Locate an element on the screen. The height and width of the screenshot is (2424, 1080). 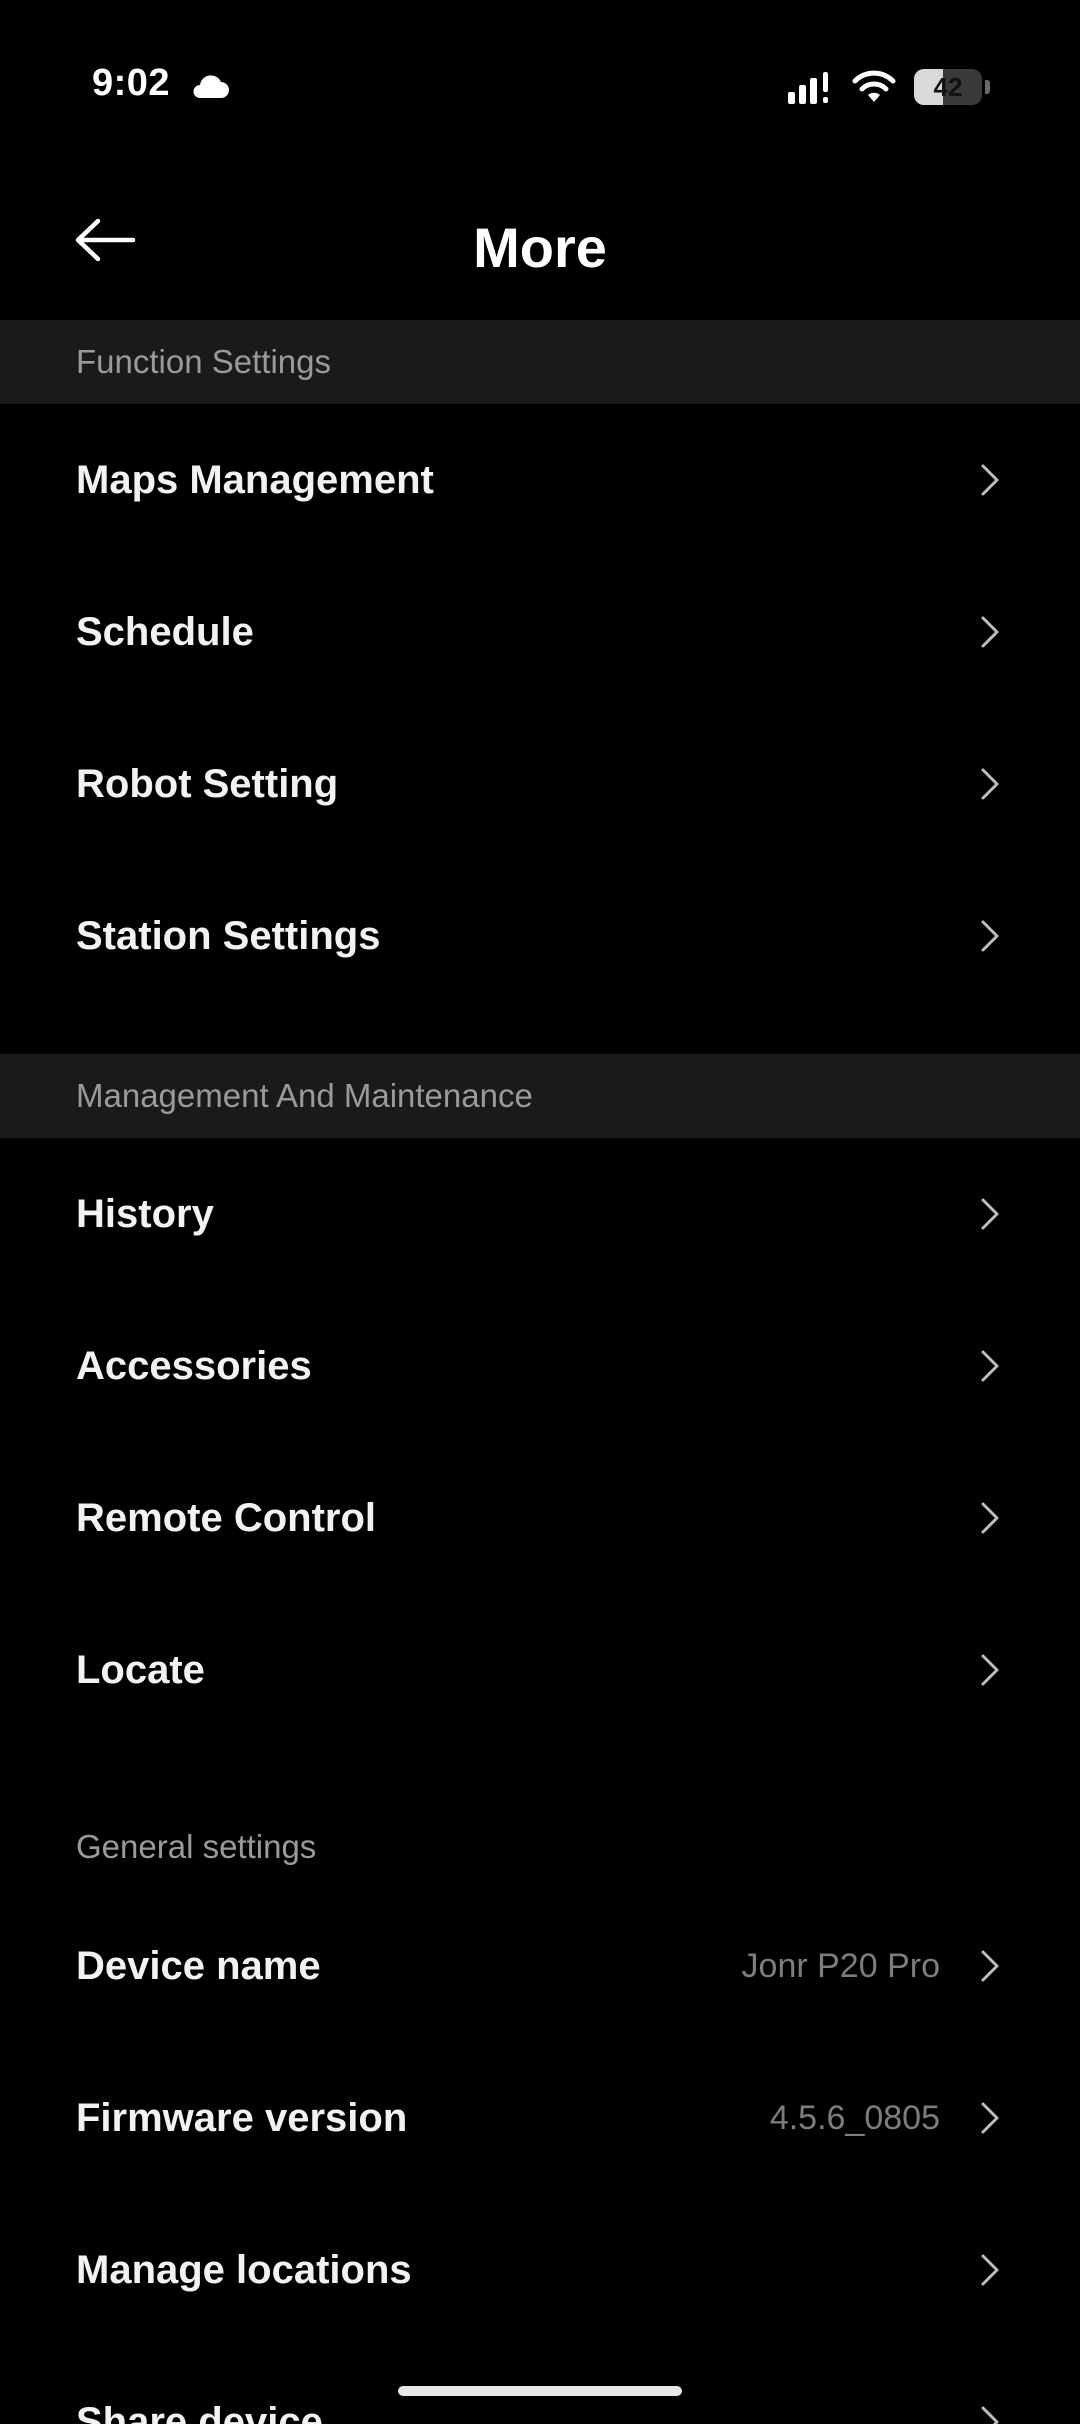
row-label: Station Settings is located at coordinates (228, 935).